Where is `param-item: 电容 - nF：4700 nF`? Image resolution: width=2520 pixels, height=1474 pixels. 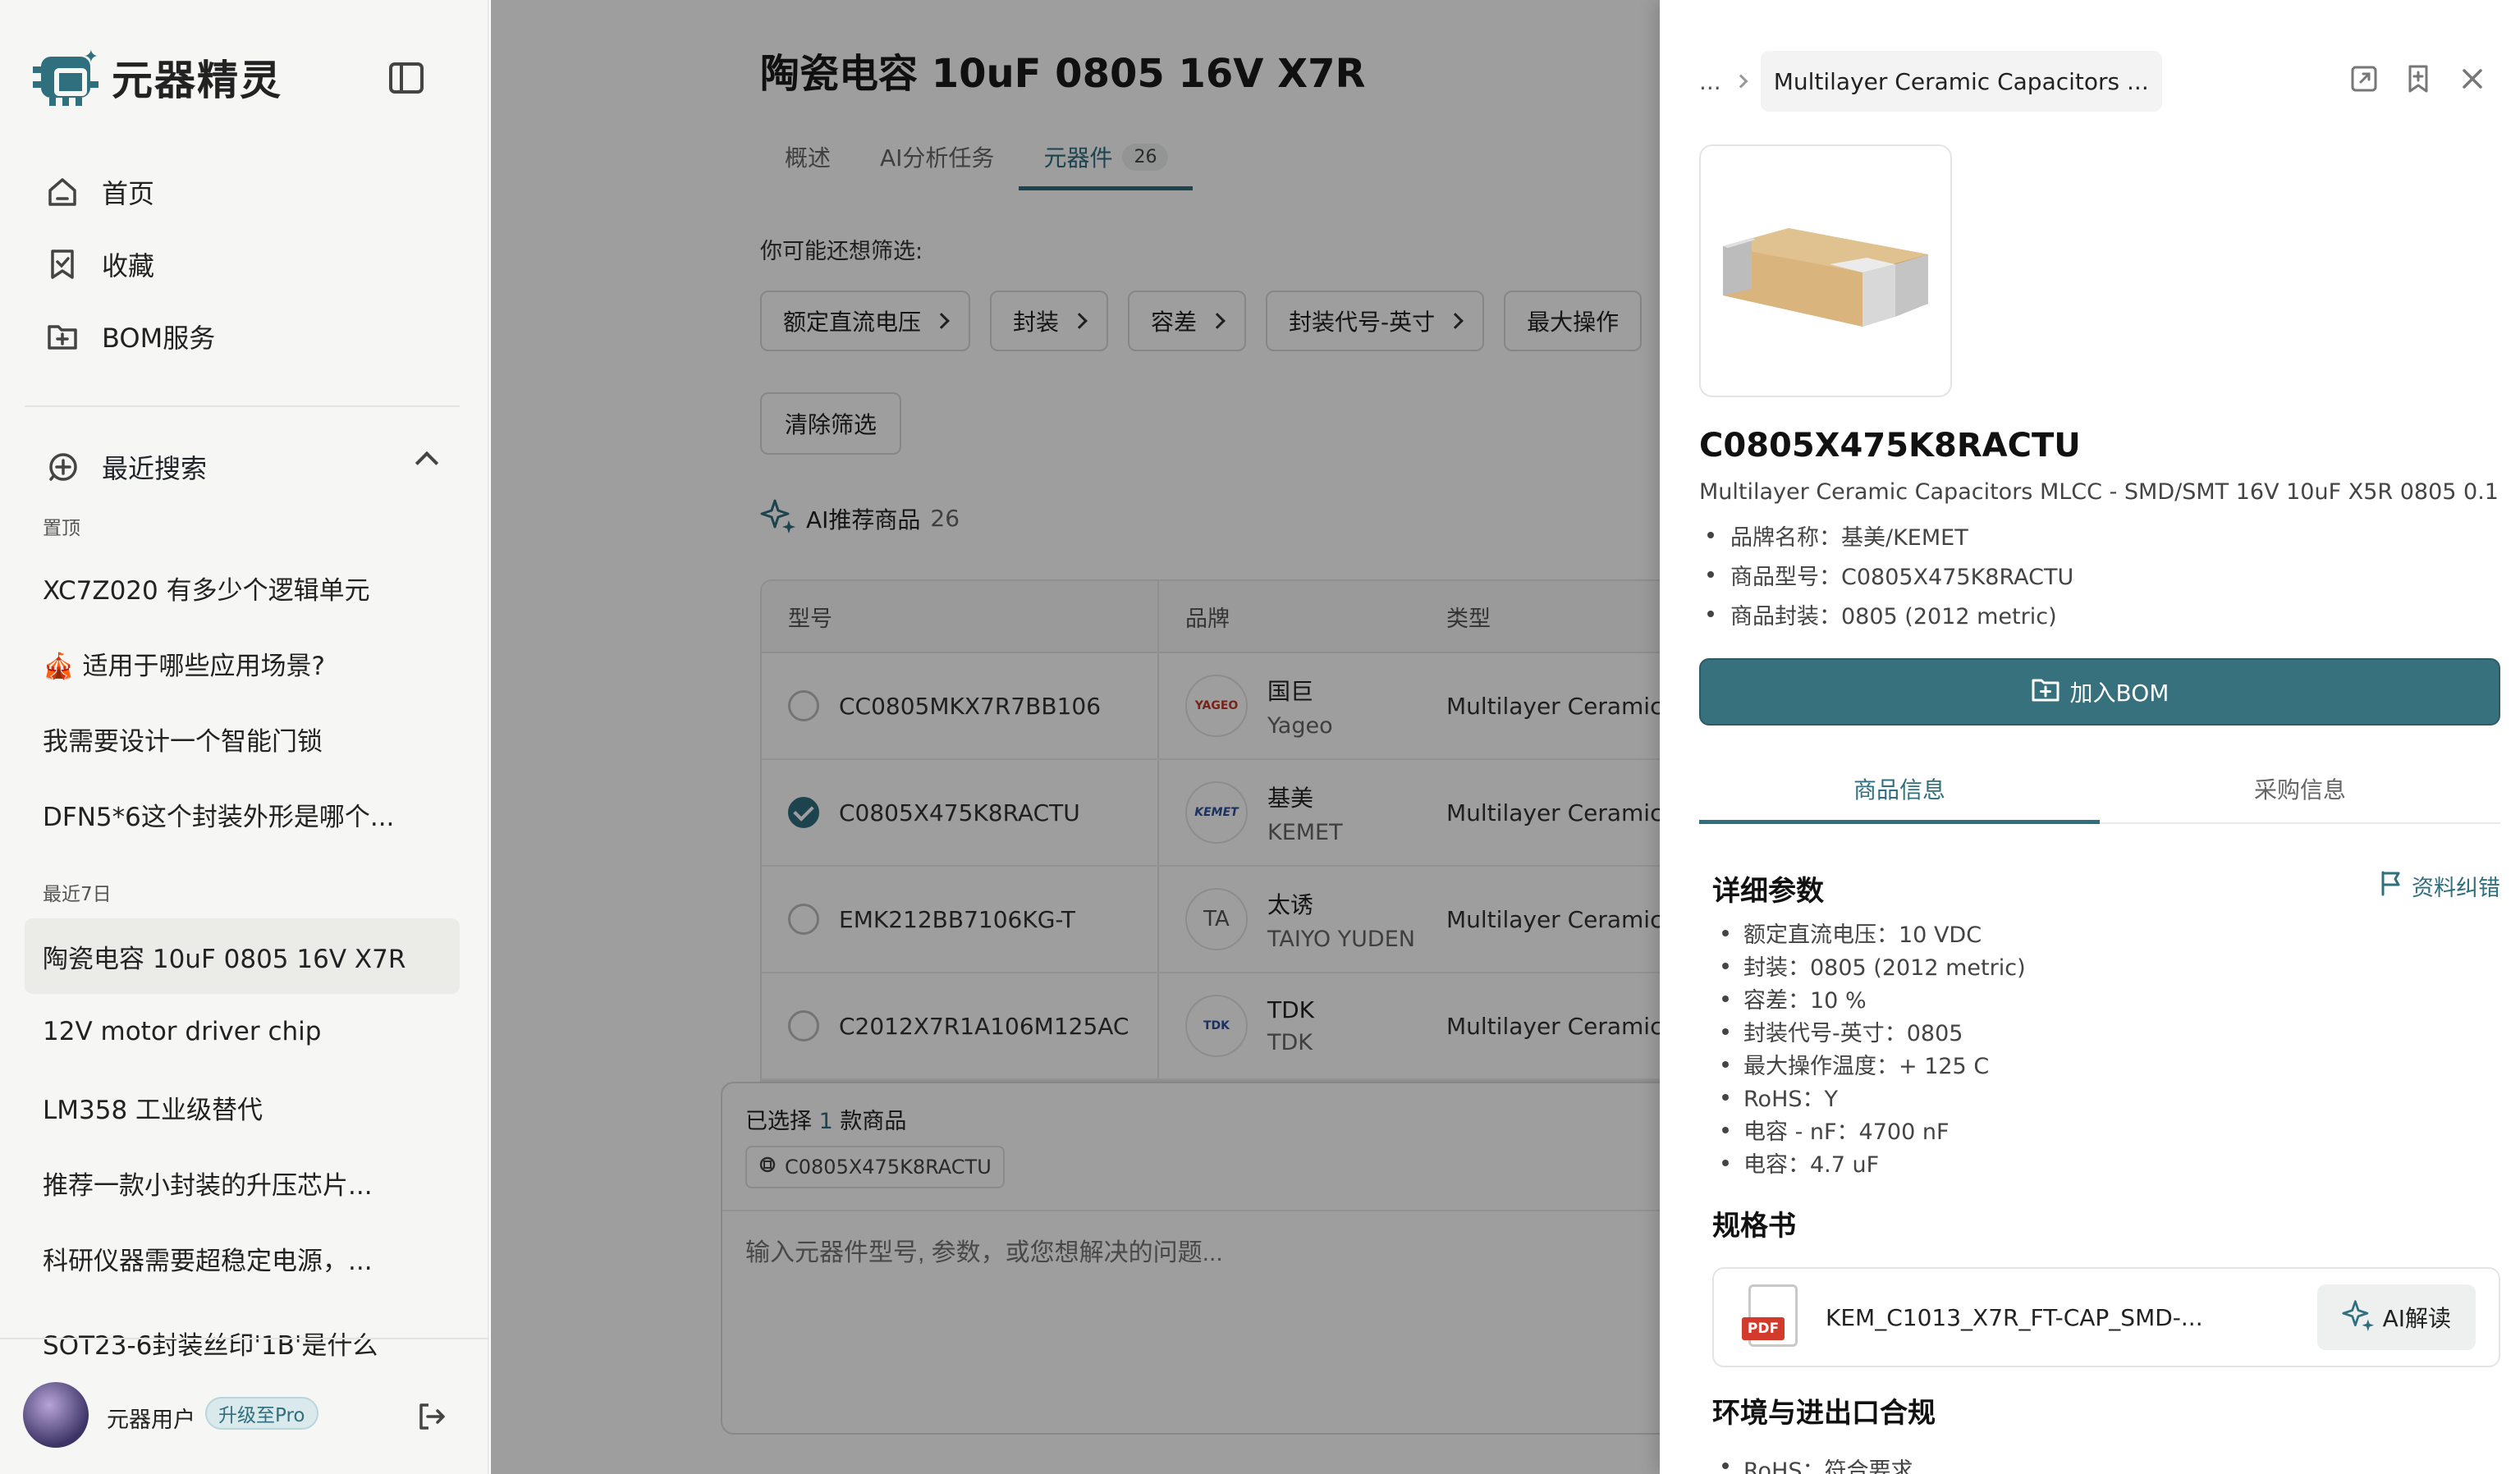 param-item: 电容 - nF：4700 nF is located at coordinates (1869, 1129).